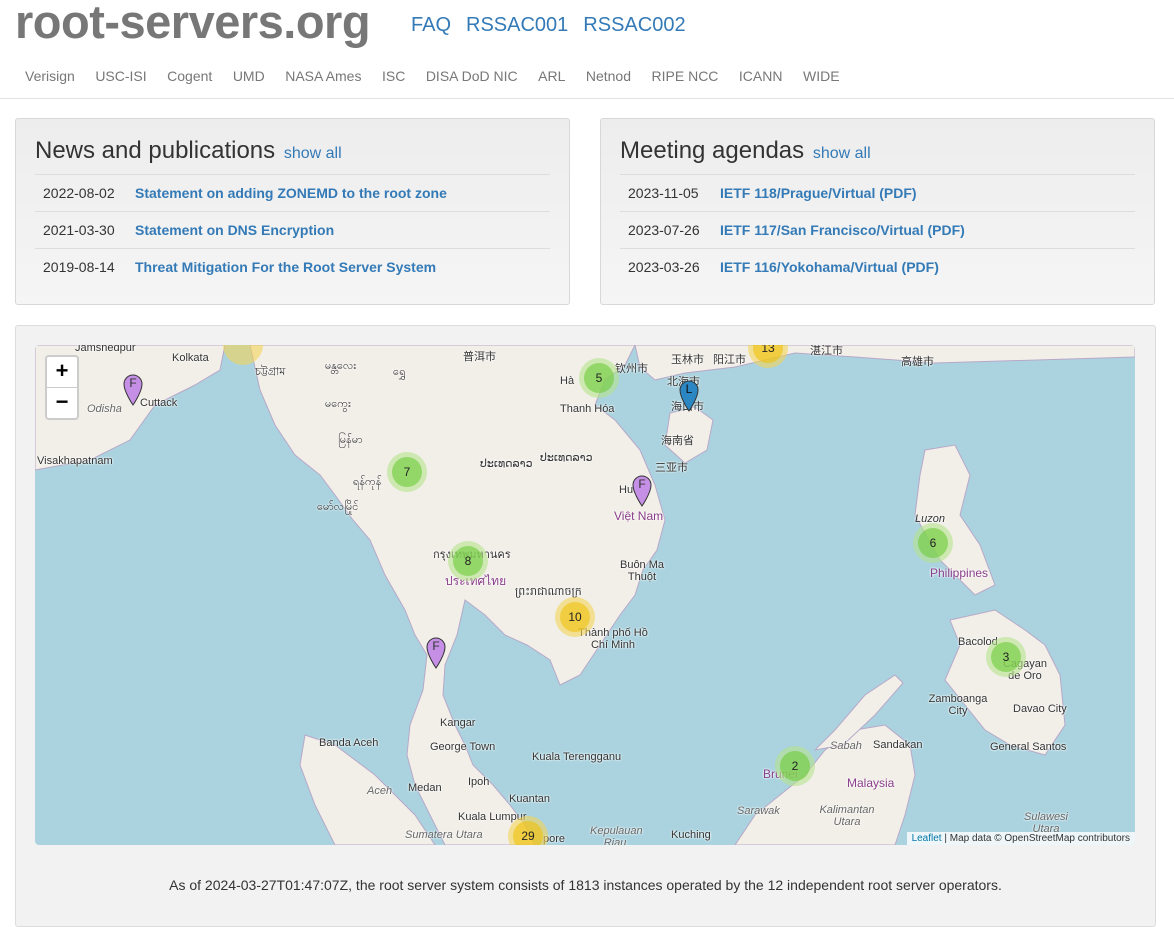  I want to click on map-cluster: 6, so click(933, 543).